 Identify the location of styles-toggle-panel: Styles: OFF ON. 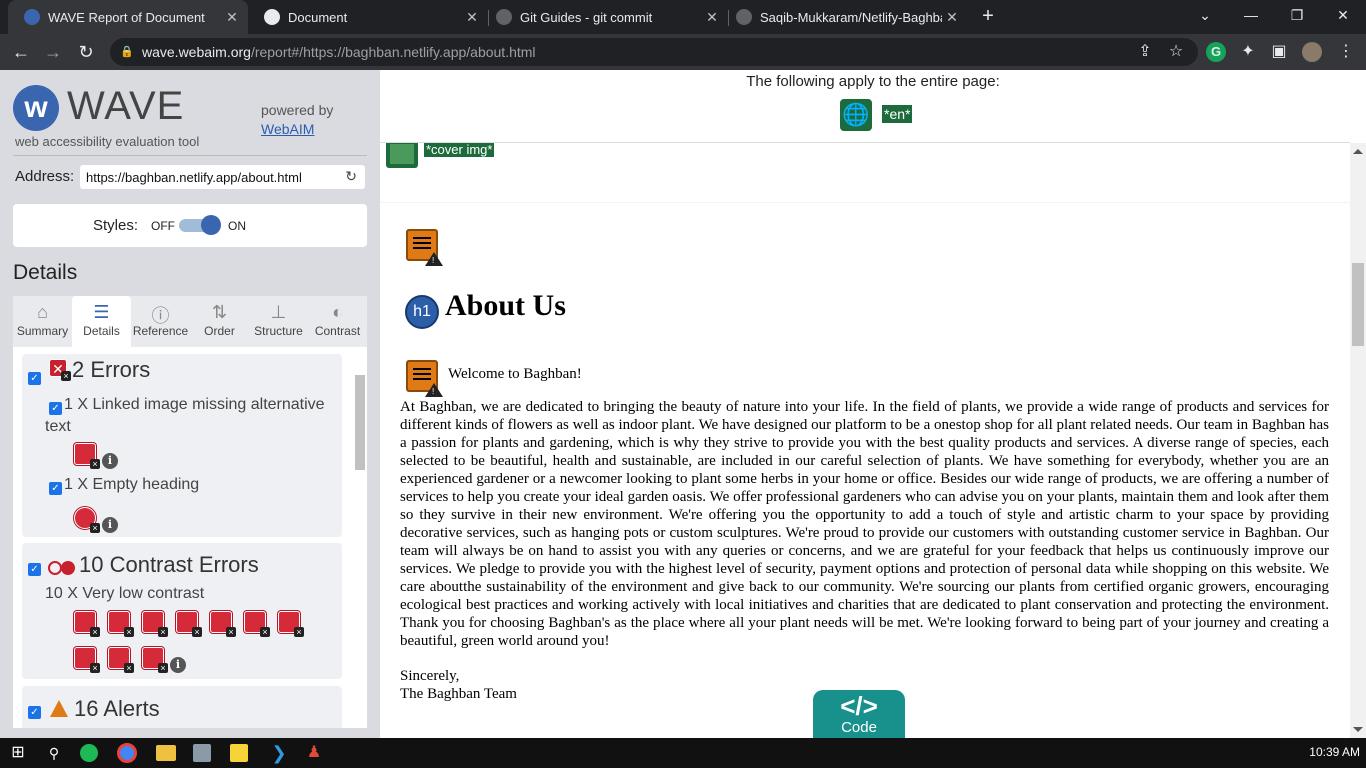
(190, 225).